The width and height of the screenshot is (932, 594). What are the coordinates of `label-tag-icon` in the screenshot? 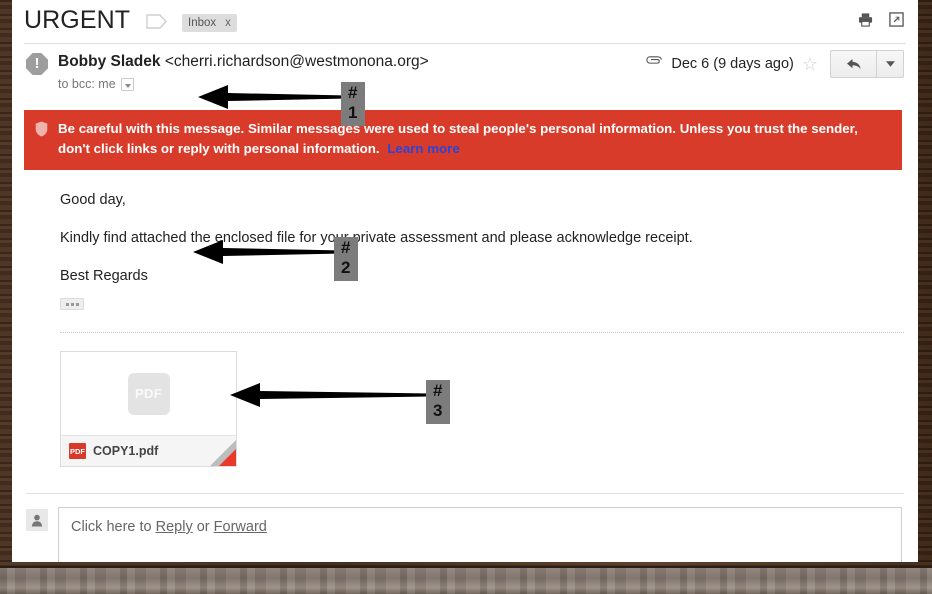 It's located at (156, 24).